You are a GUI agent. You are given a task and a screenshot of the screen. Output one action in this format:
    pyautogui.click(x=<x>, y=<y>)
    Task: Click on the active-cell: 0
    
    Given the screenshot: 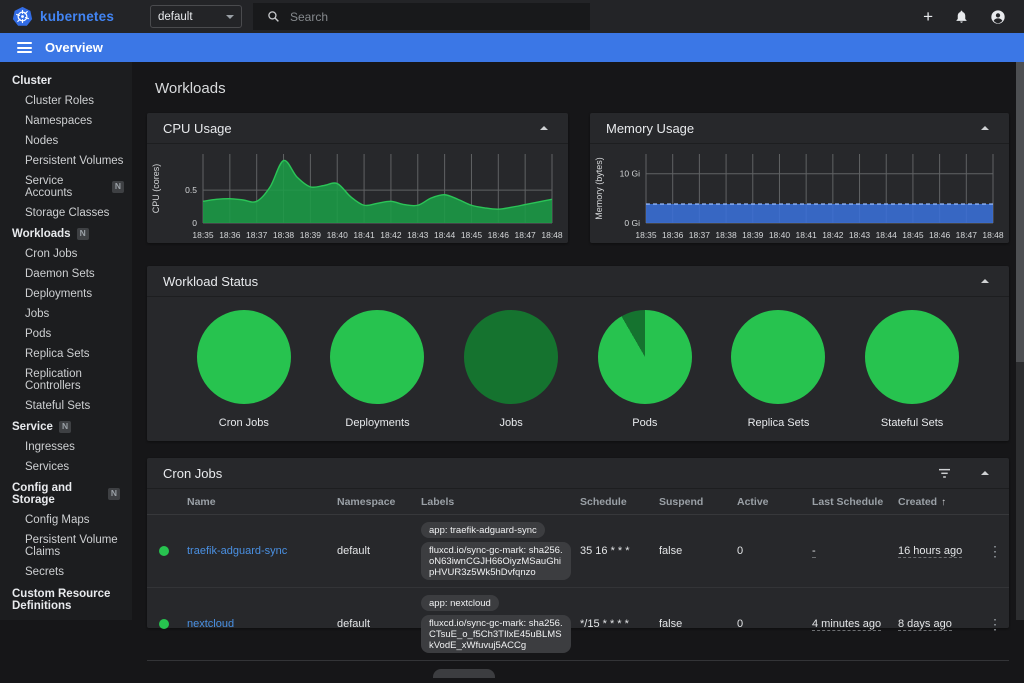 What is the action you would take?
    pyautogui.click(x=740, y=551)
    